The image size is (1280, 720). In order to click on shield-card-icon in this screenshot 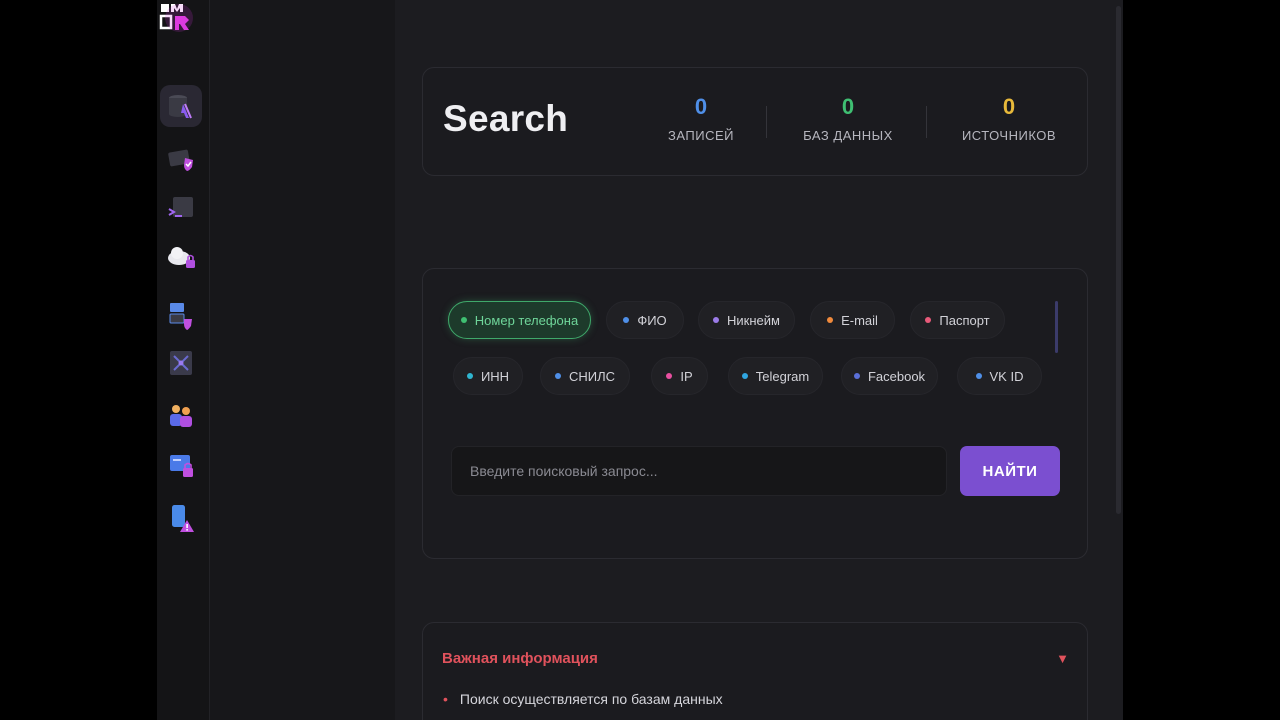, I will do `click(180, 160)`.